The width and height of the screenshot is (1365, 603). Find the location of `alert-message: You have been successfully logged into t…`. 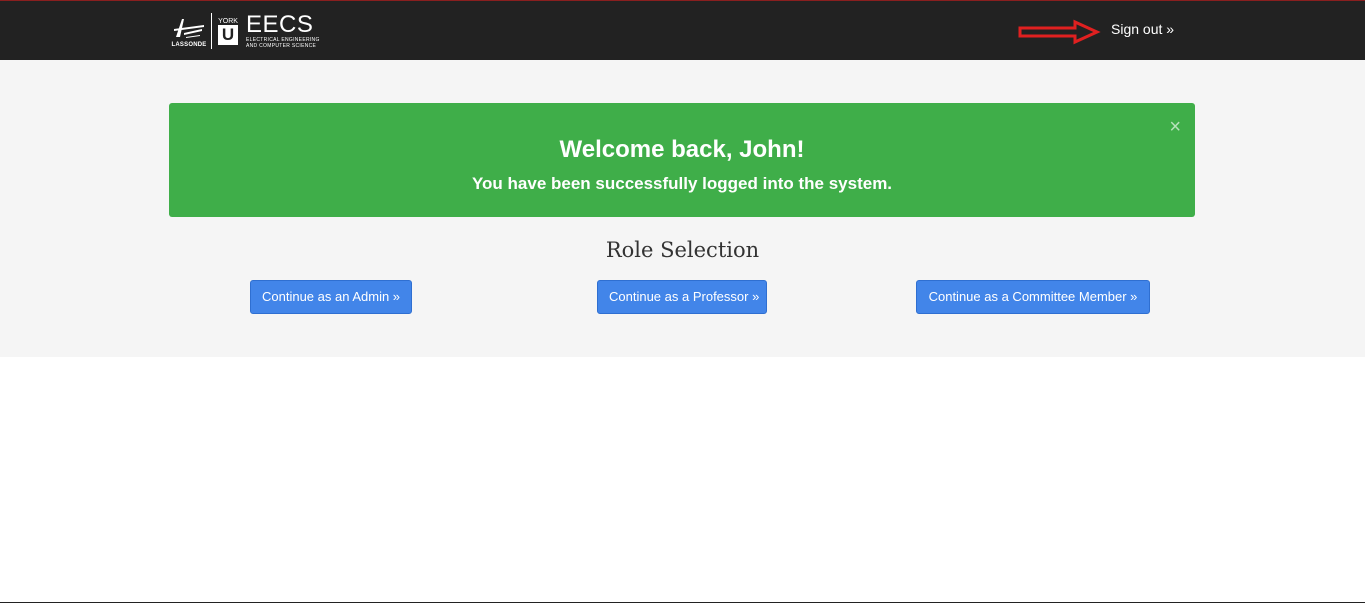

alert-message: You have been successfully logged into t… is located at coordinates (682, 183).